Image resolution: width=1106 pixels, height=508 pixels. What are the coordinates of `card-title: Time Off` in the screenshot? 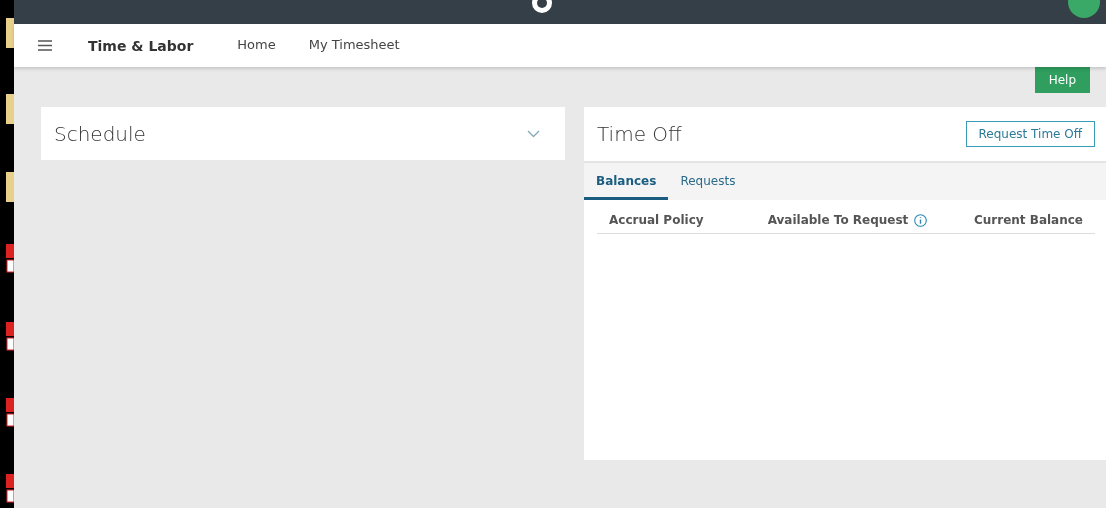 It's located at (639, 134).